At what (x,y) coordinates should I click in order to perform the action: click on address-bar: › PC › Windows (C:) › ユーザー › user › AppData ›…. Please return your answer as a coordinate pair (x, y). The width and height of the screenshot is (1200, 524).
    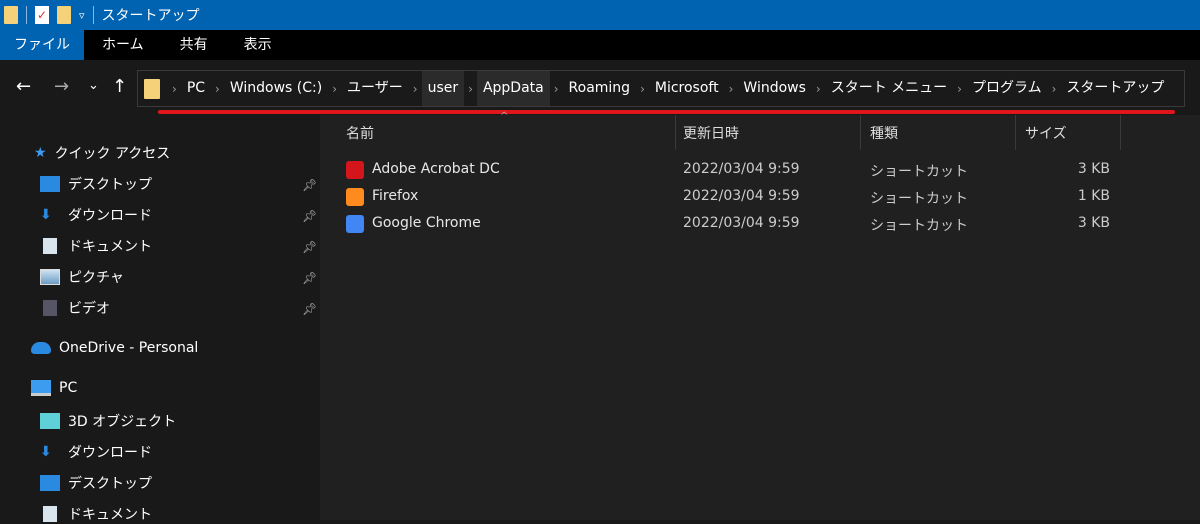
    Looking at the image, I should click on (661, 88).